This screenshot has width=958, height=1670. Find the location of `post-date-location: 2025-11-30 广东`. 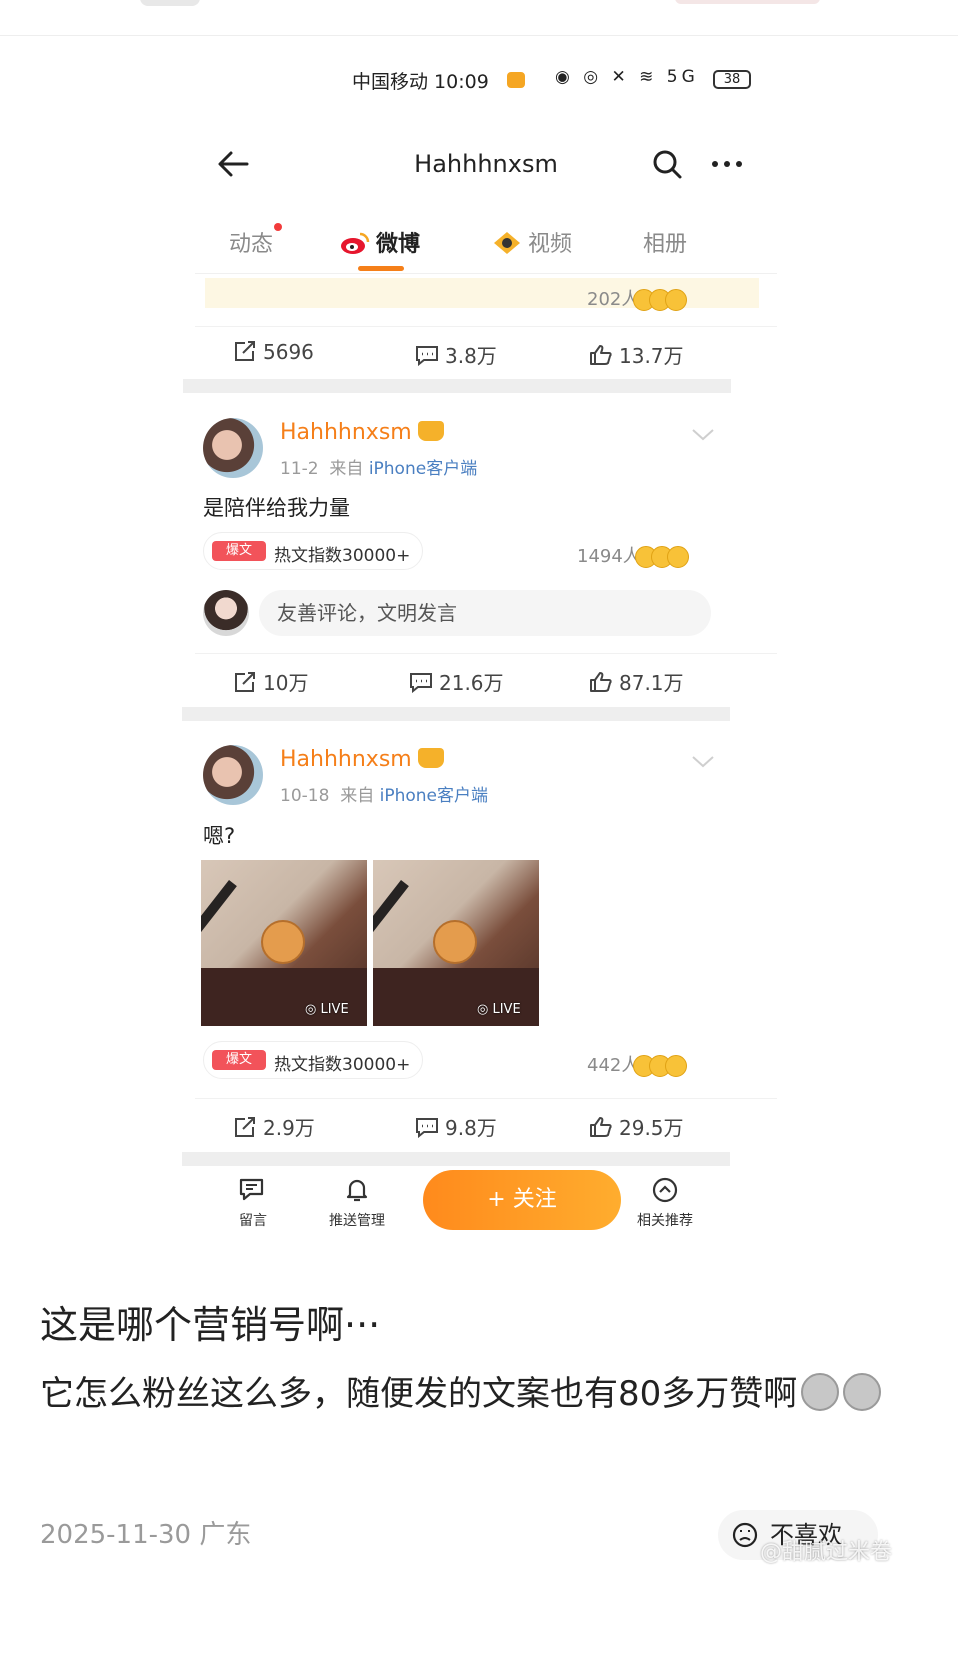

post-date-location: 2025-11-30 广东 is located at coordinates (146, 1535).